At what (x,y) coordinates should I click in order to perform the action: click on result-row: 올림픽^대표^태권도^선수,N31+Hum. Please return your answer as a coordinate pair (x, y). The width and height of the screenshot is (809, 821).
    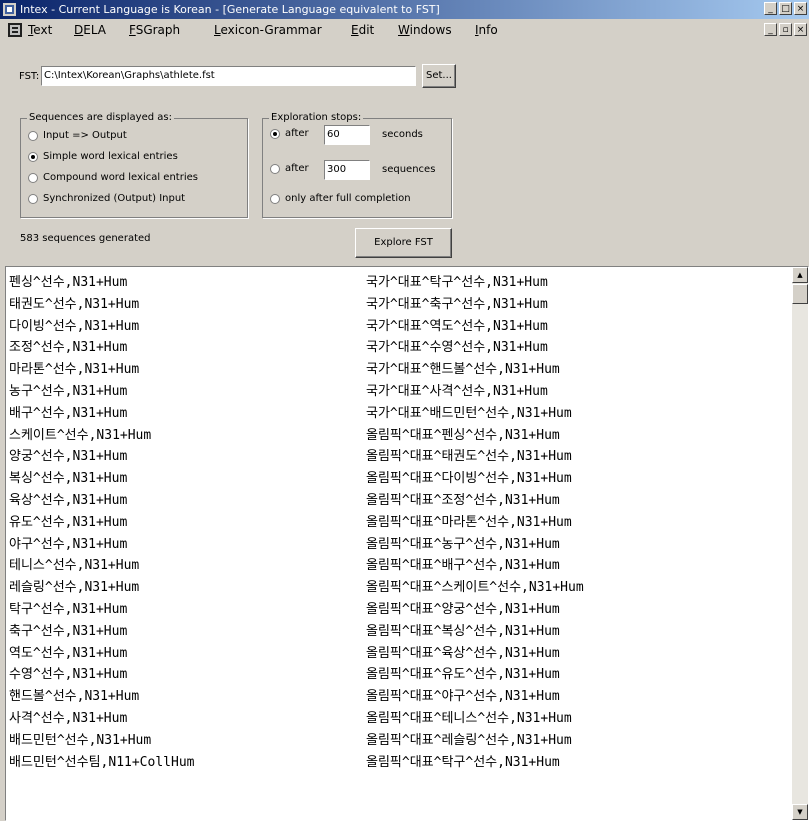
    Looking at the image, I should click on (475, 457).